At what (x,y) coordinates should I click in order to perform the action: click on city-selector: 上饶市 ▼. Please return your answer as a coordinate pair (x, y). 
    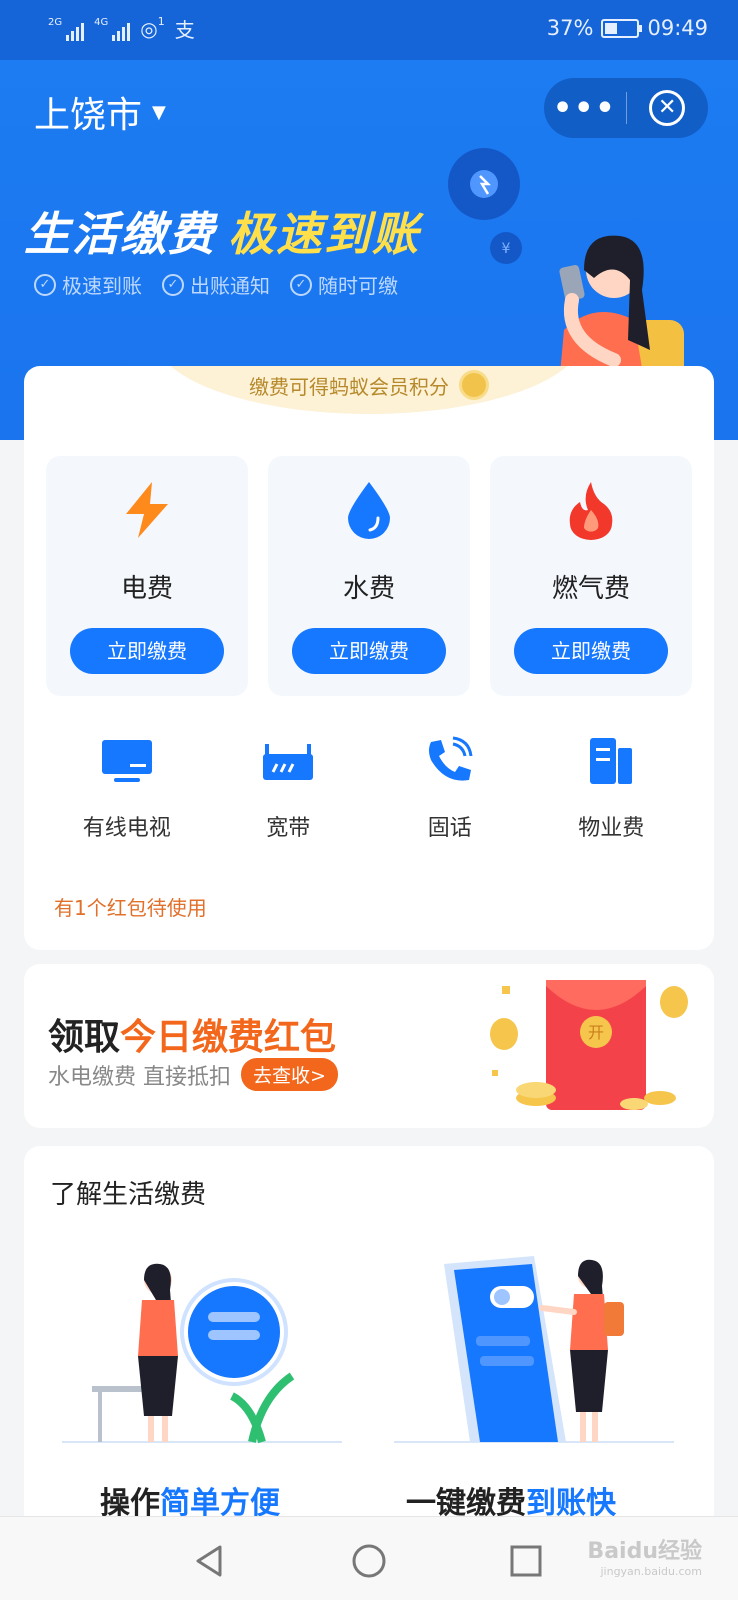
    Looking at the image, I should click on (100, 112).